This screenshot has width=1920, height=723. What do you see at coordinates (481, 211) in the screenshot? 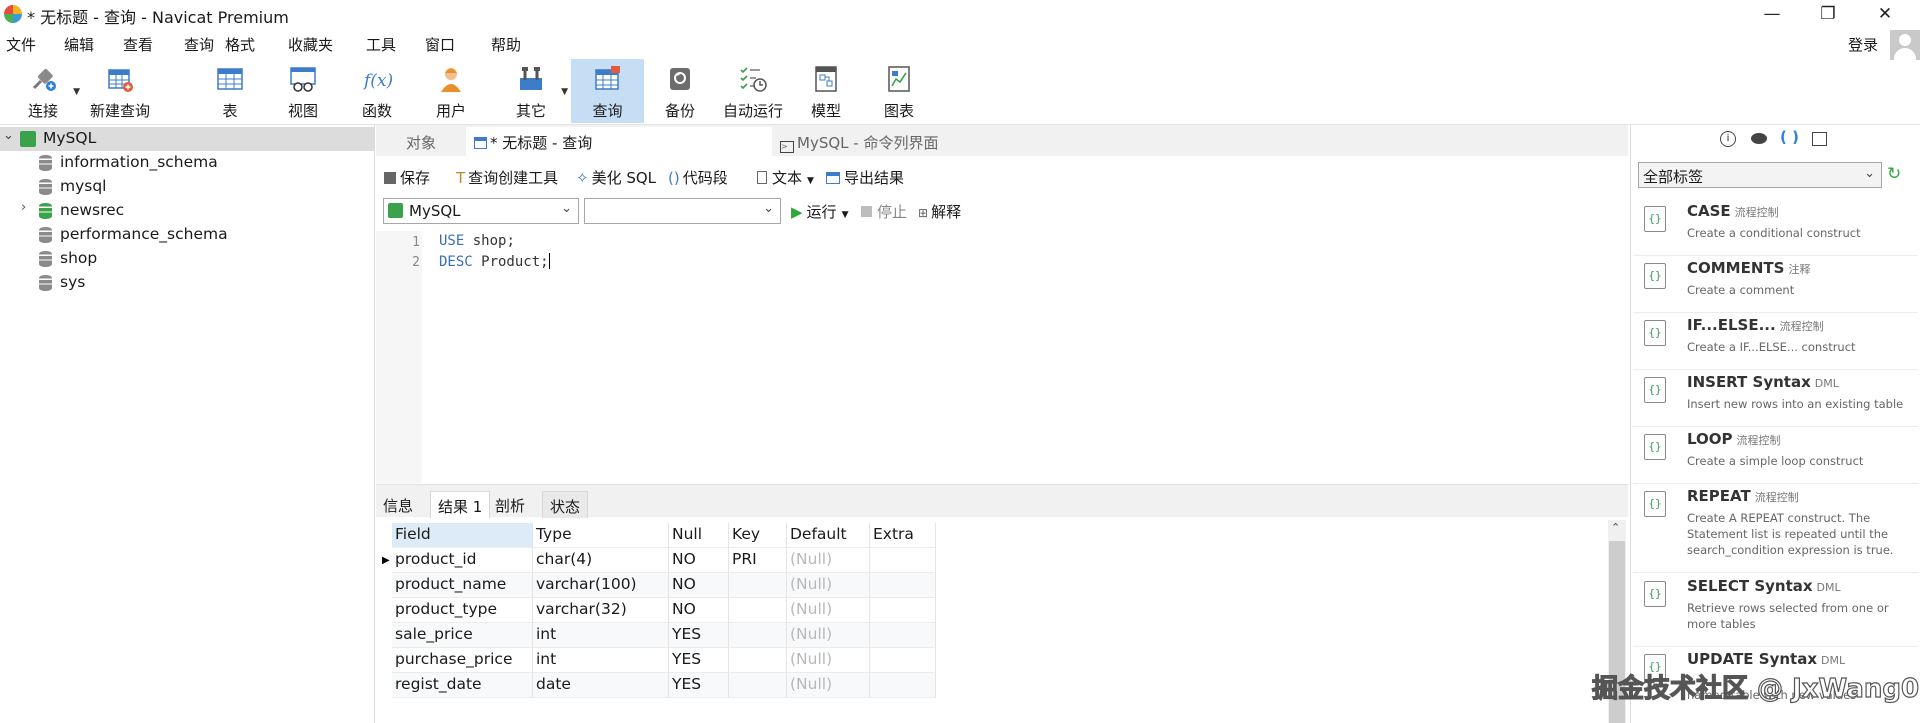
I see `connection-select: MySQL ⌄` at bounding box center [481, 211].